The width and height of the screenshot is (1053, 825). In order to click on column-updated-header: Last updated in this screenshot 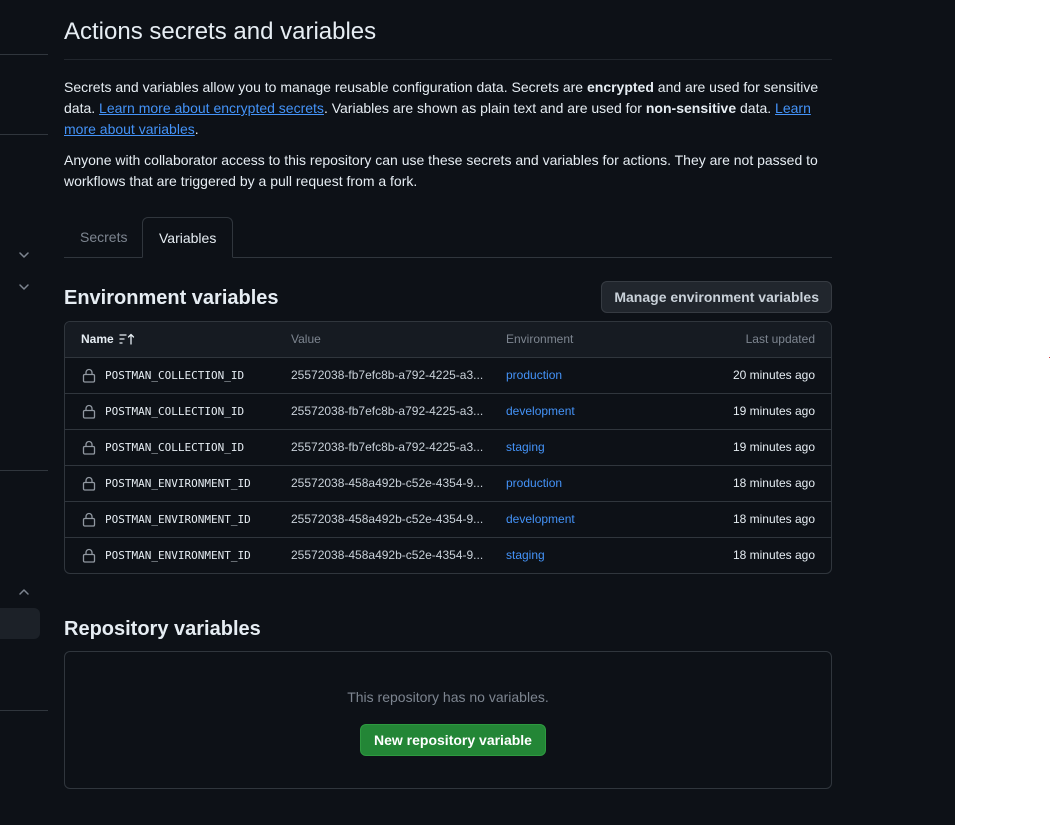, I will do `click(780, 339)`.